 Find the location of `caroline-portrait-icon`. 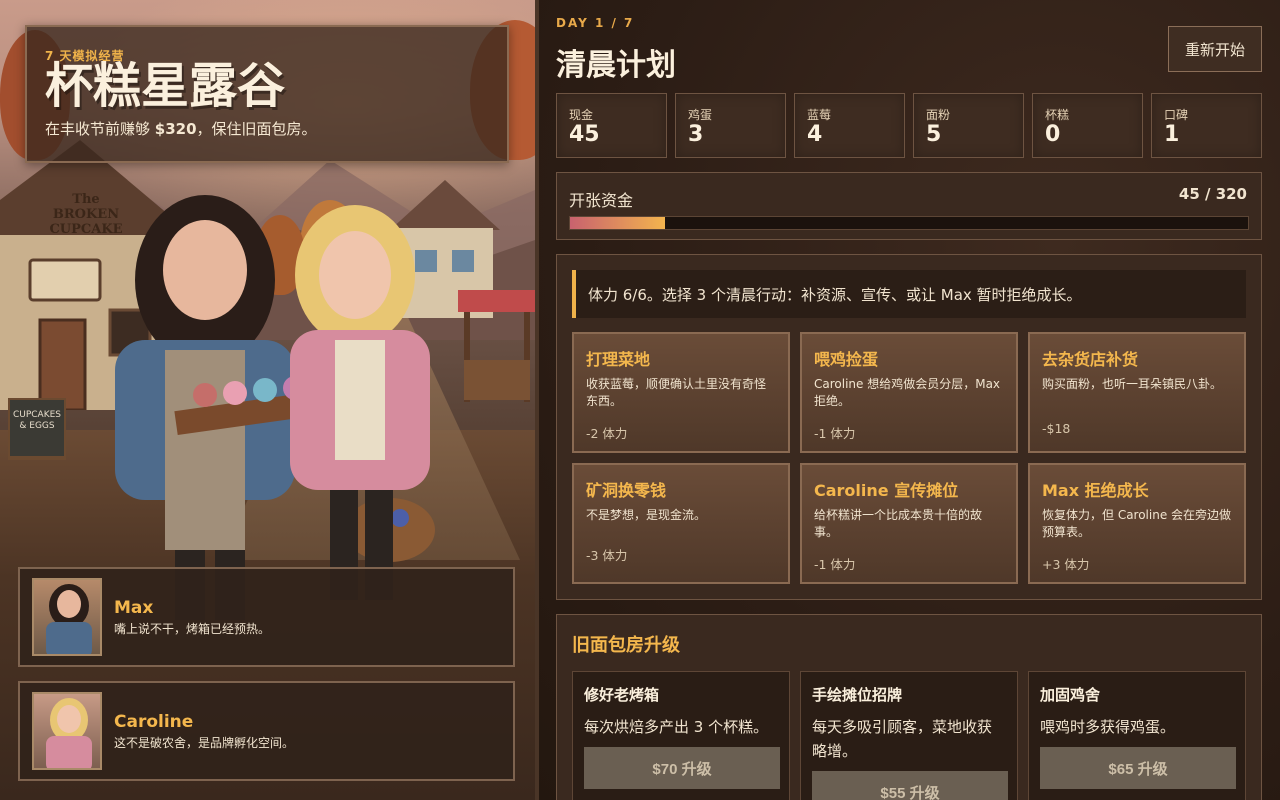

caroline-portrait-icon is located at coordinates (69, 733).